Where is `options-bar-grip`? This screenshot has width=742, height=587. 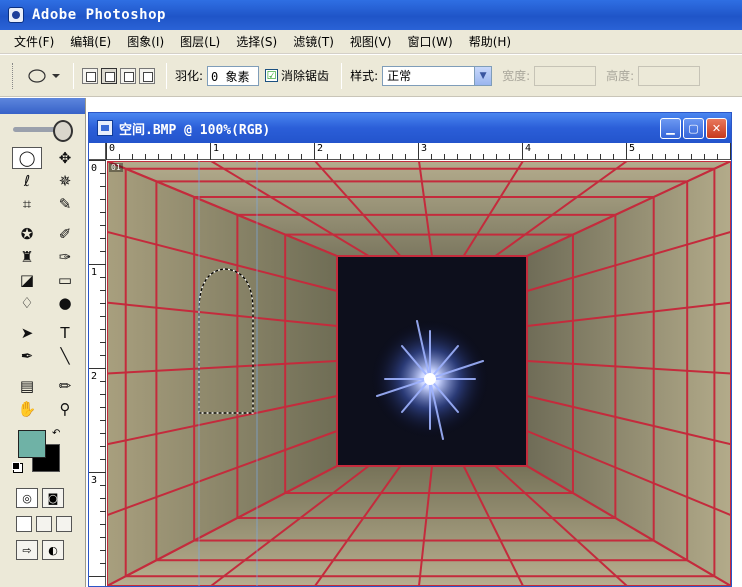 options-bar-grip is located at coordinates (13, 75).